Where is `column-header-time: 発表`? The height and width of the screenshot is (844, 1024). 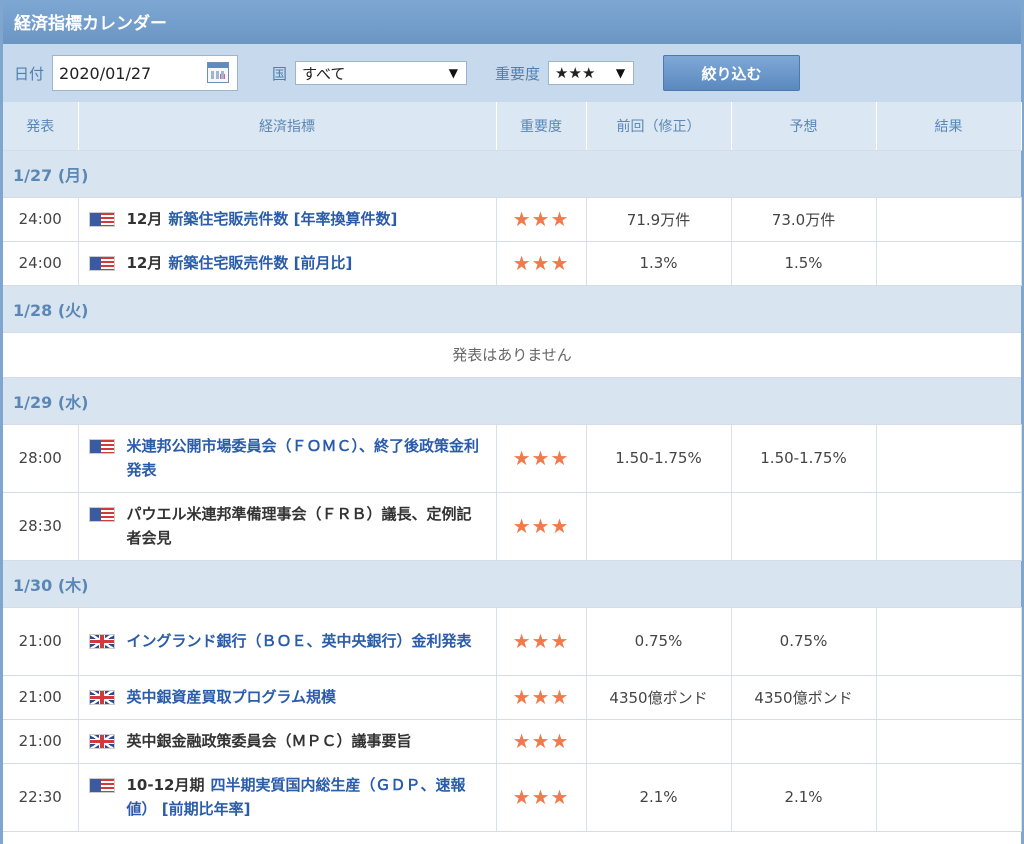
column-header-time: 発表 is located at coordinates (41, 126).